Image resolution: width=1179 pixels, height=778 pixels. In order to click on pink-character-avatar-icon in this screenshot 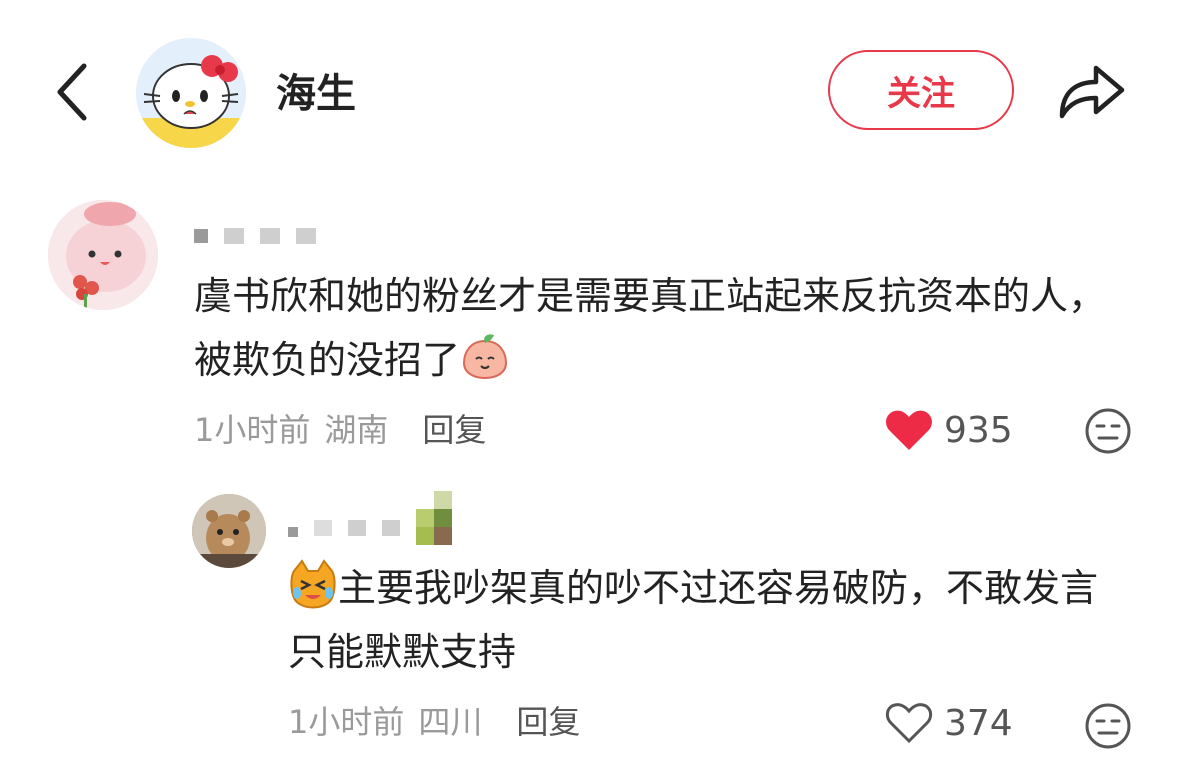, I will do `click(103, 255)`.